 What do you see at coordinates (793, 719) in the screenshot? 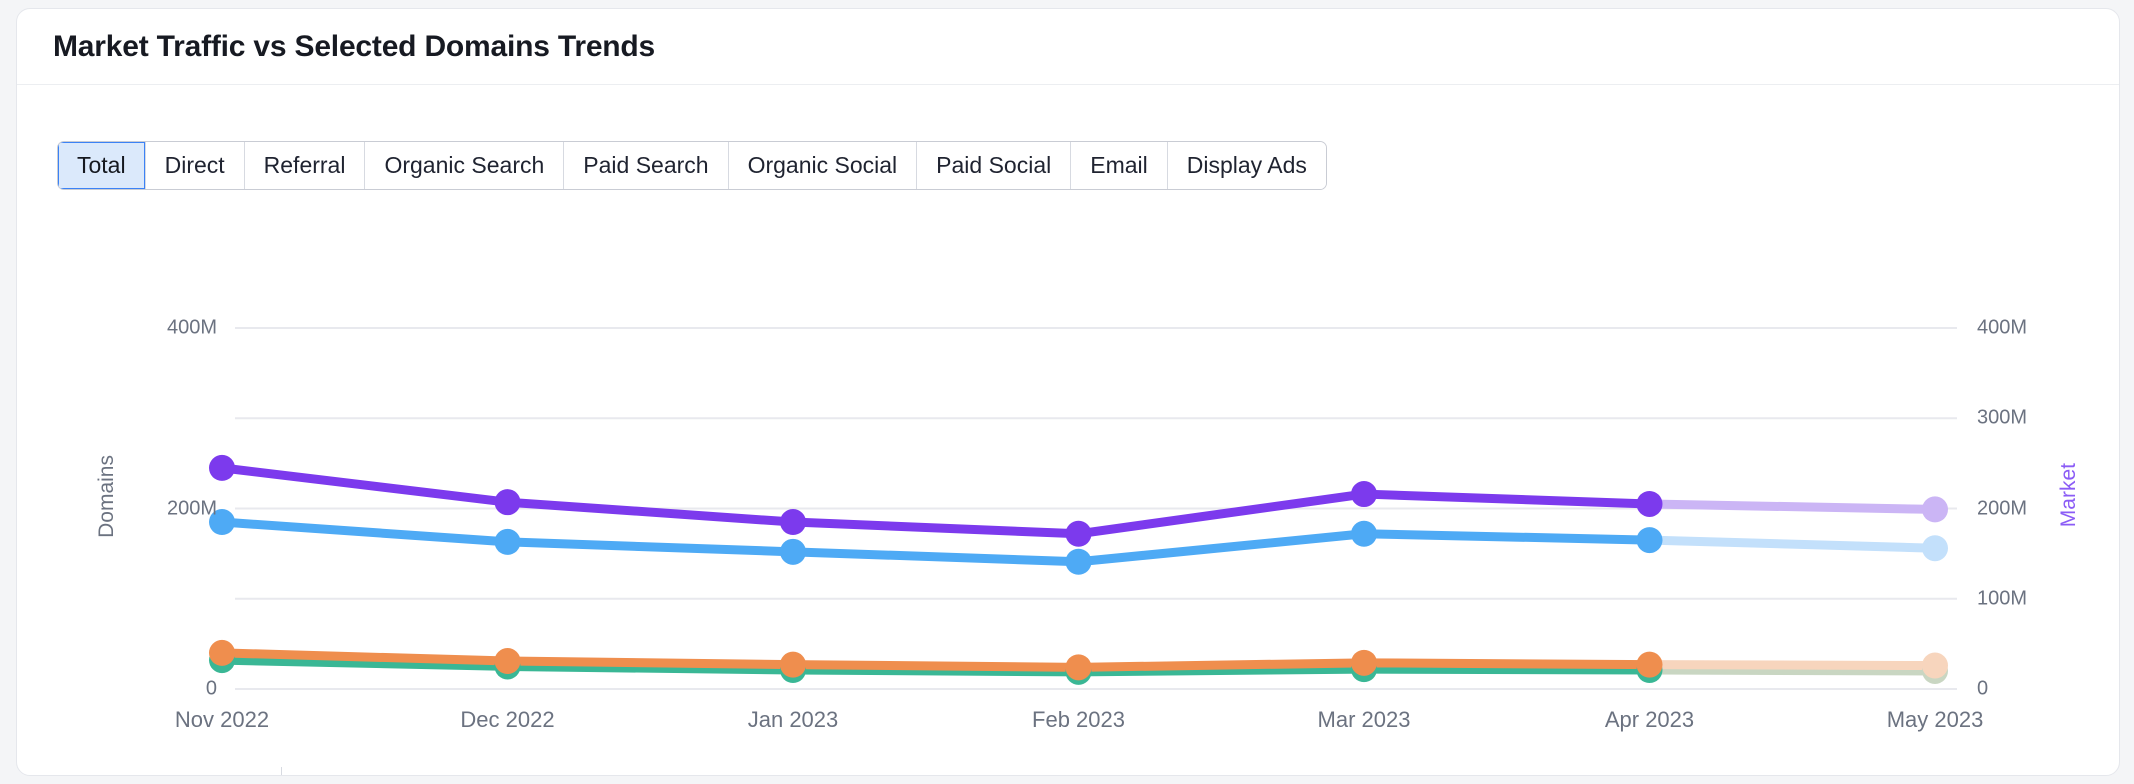
I see `x-axis-tick: Jan 2023` at bounding box center [793, 719].